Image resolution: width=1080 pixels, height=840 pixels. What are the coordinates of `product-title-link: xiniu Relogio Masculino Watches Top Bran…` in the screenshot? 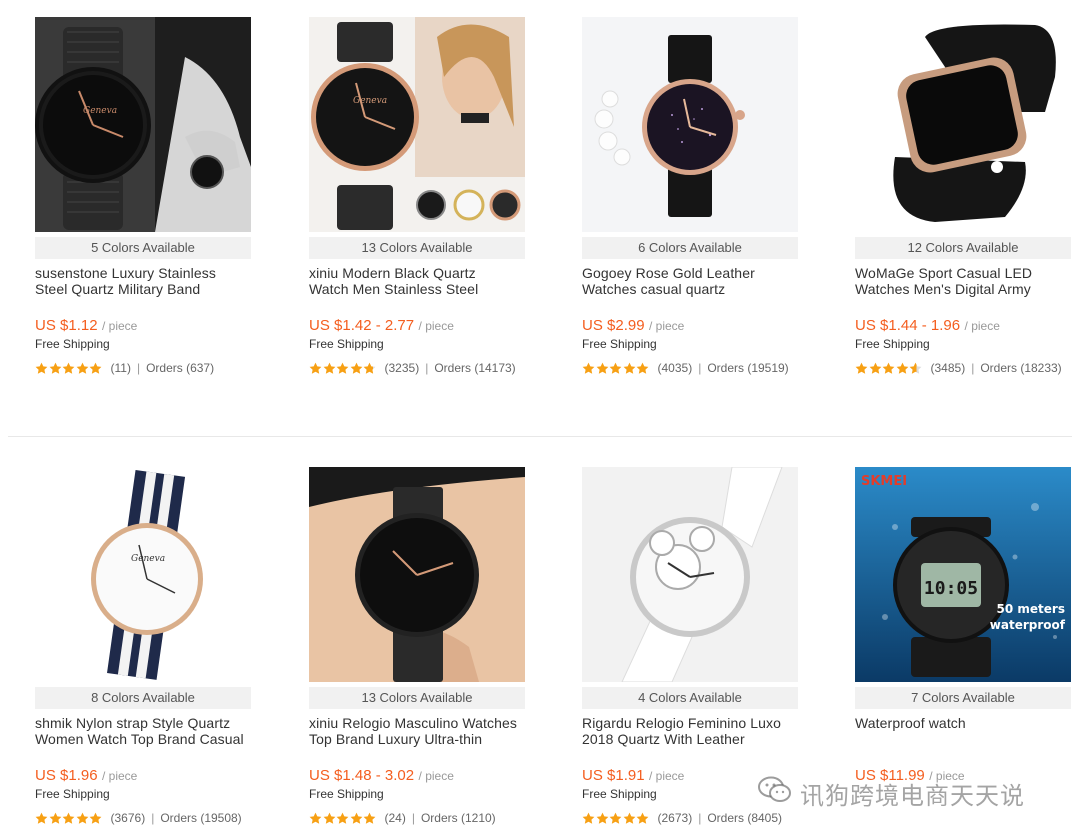 It's located at (417, 732).